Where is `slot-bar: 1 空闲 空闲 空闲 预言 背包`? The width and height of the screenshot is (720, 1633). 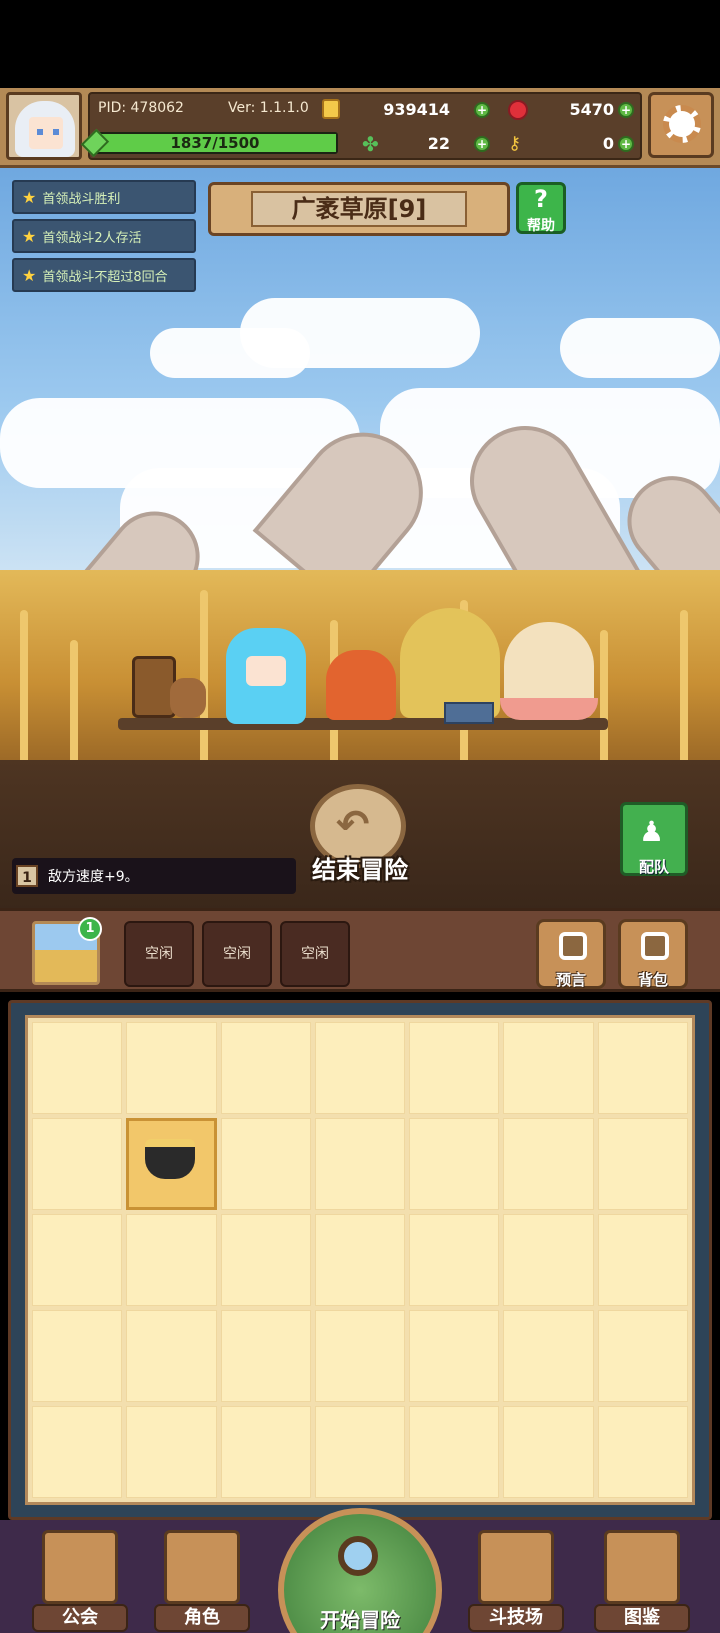 slot-bar: 1 空闲 空闲 空闲 预言 背包 is located at coordinates (360, 950).